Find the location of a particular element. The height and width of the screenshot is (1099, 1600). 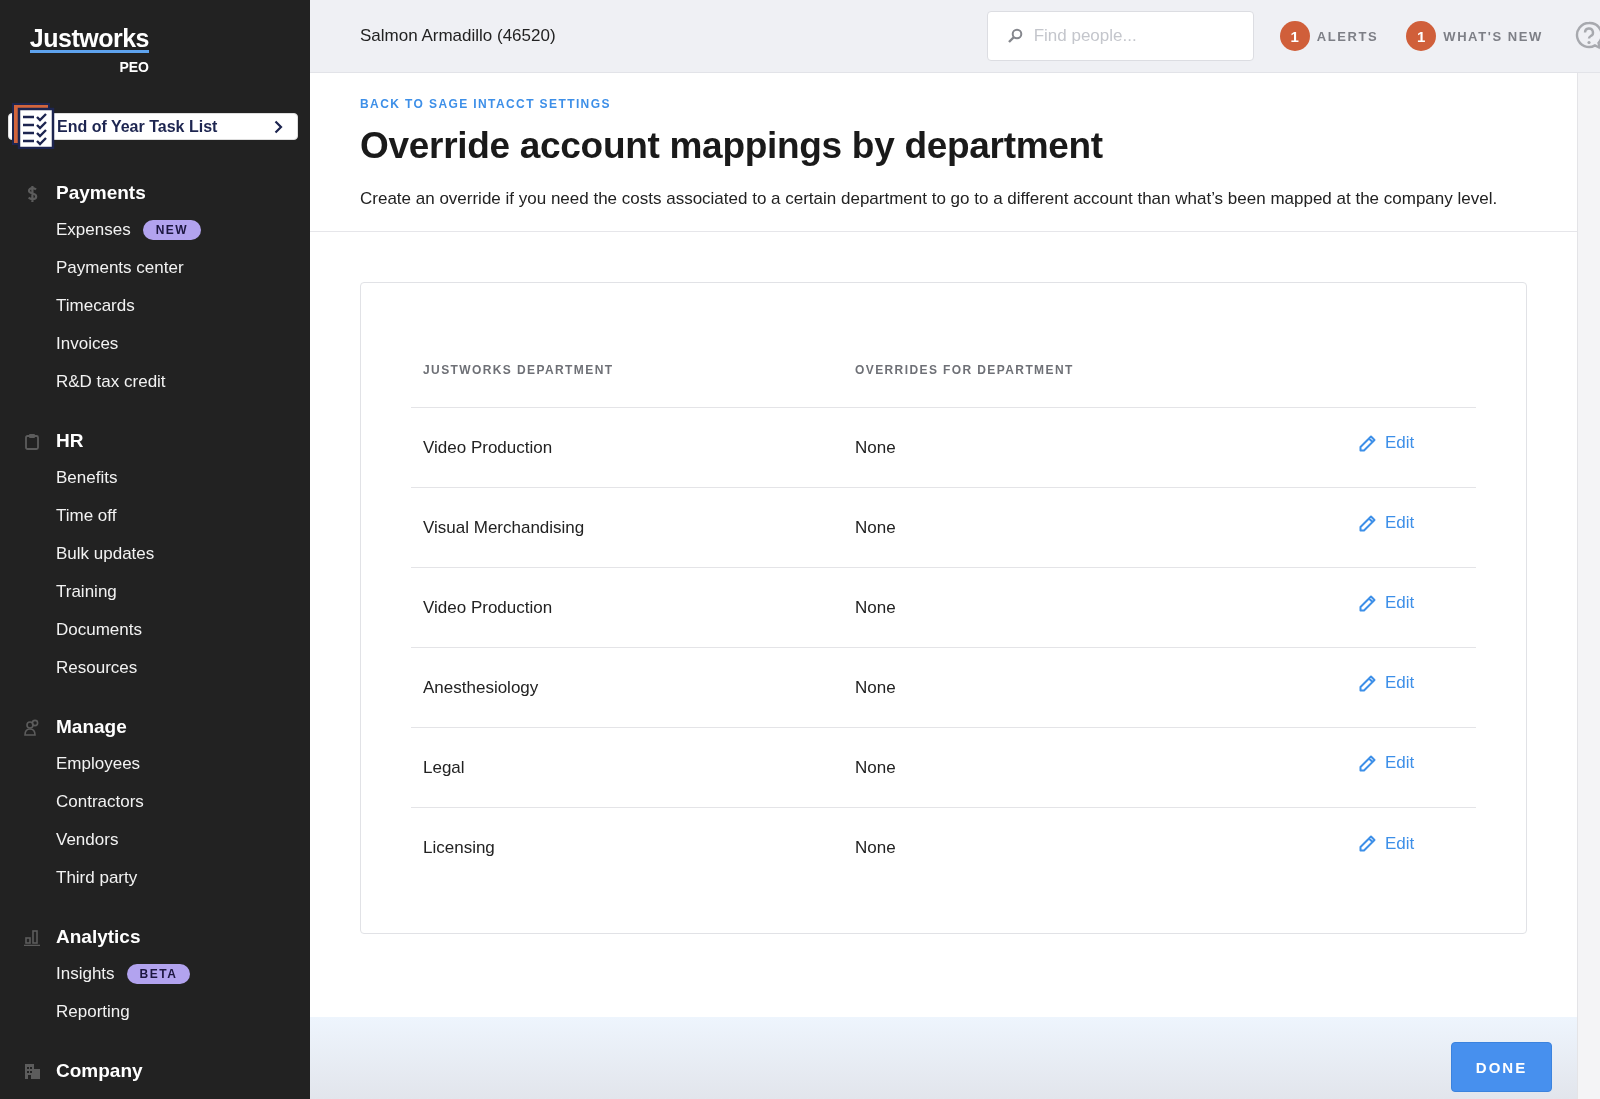

column-header: JUSTWORKS DEPARTMENT is located at coordinates (627, 385).